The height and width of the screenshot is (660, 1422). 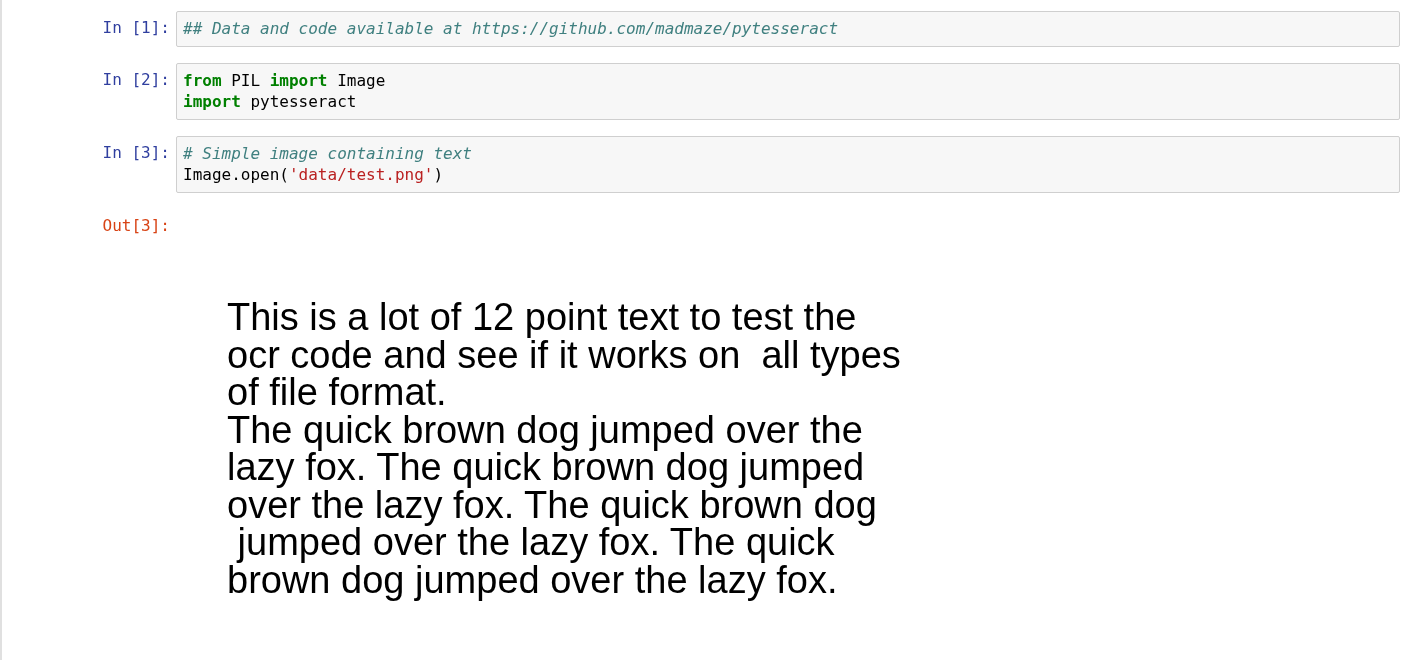 What do you see at coordinates (136, 225) in the screenshot?
I see `output-prompt: Out[3]:` at bounding box center [136, 225].